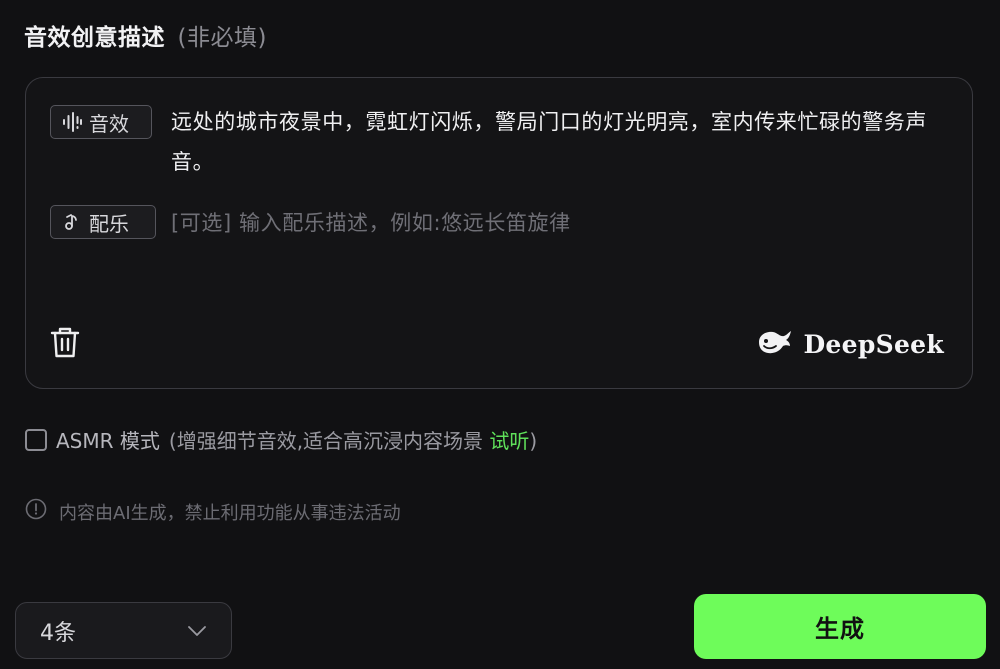 This screenshot has height=669, width=1000. I want to click on sfx-tag: 音效, so click(101, 122).